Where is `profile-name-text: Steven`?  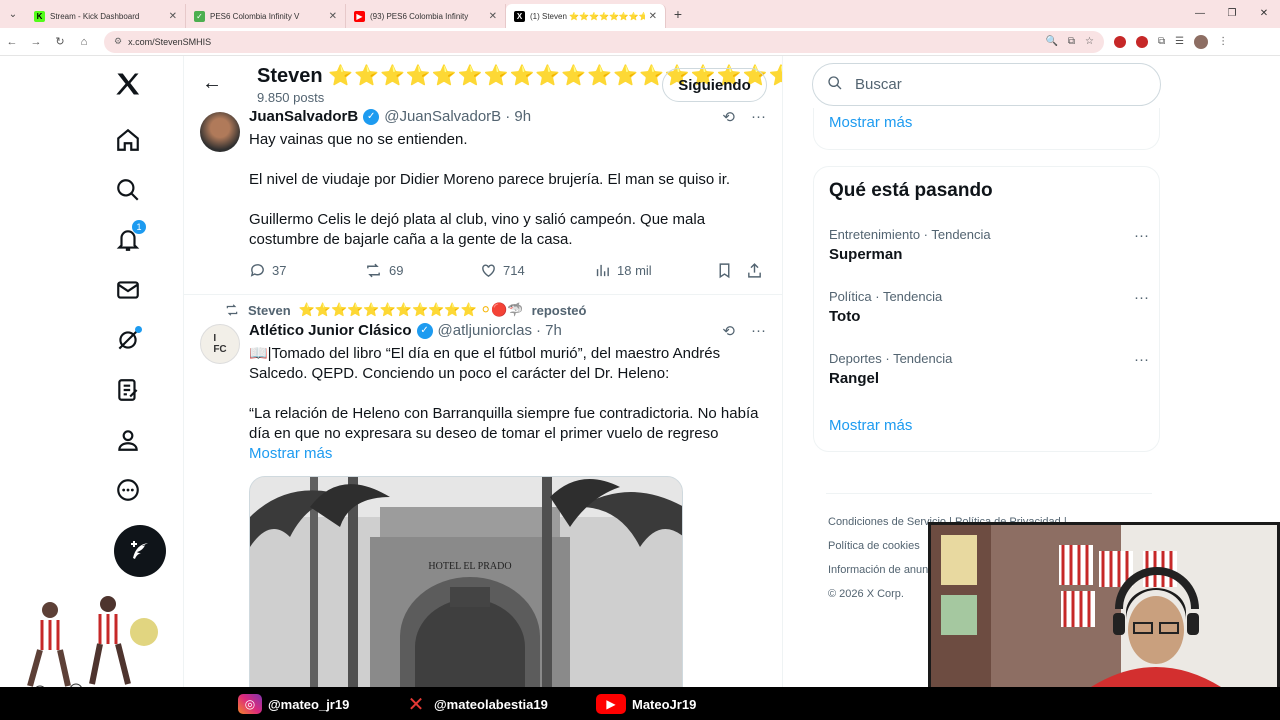 profile-name-text: Steven is located at coordinates (290, 76).